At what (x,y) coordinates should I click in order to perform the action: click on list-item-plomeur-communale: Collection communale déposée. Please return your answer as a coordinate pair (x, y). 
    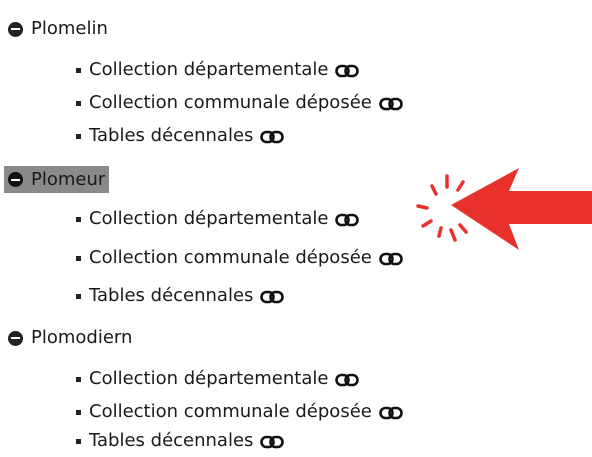
    Looking at the image, I should click on (239, 258).